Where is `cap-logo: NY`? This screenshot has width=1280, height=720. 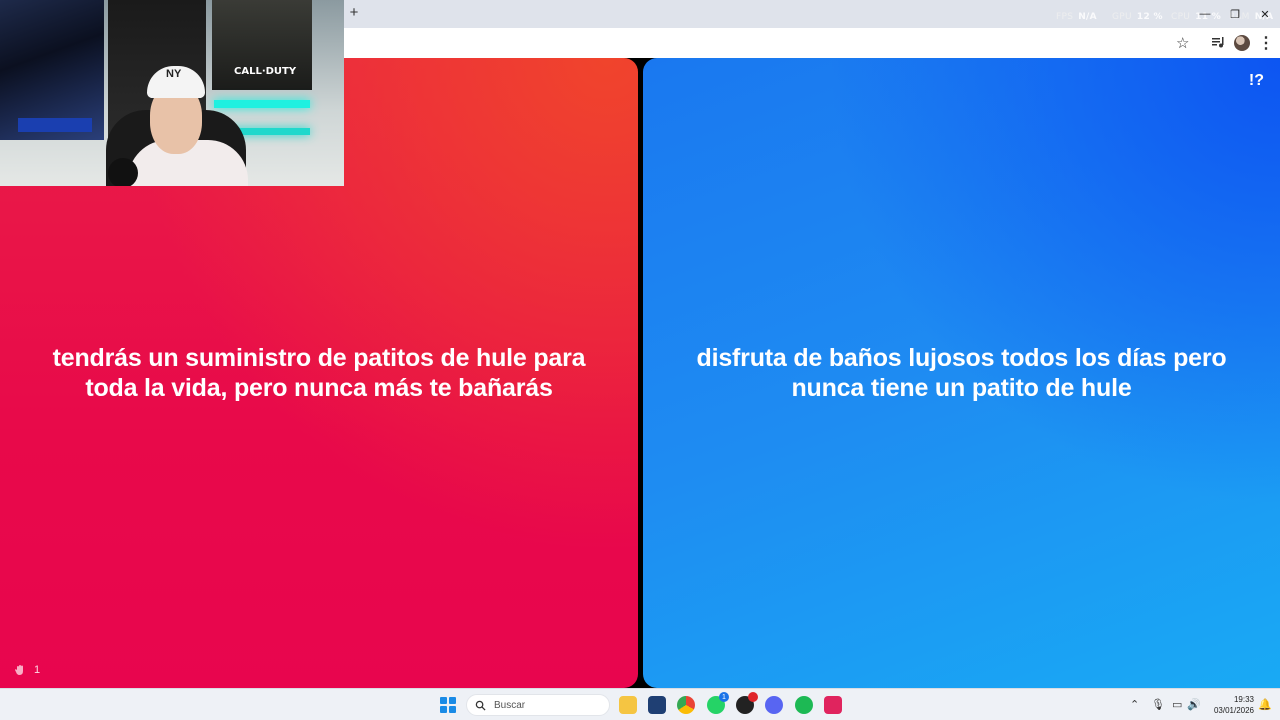 cap-logo: NY is located at coordinates (174, 74).